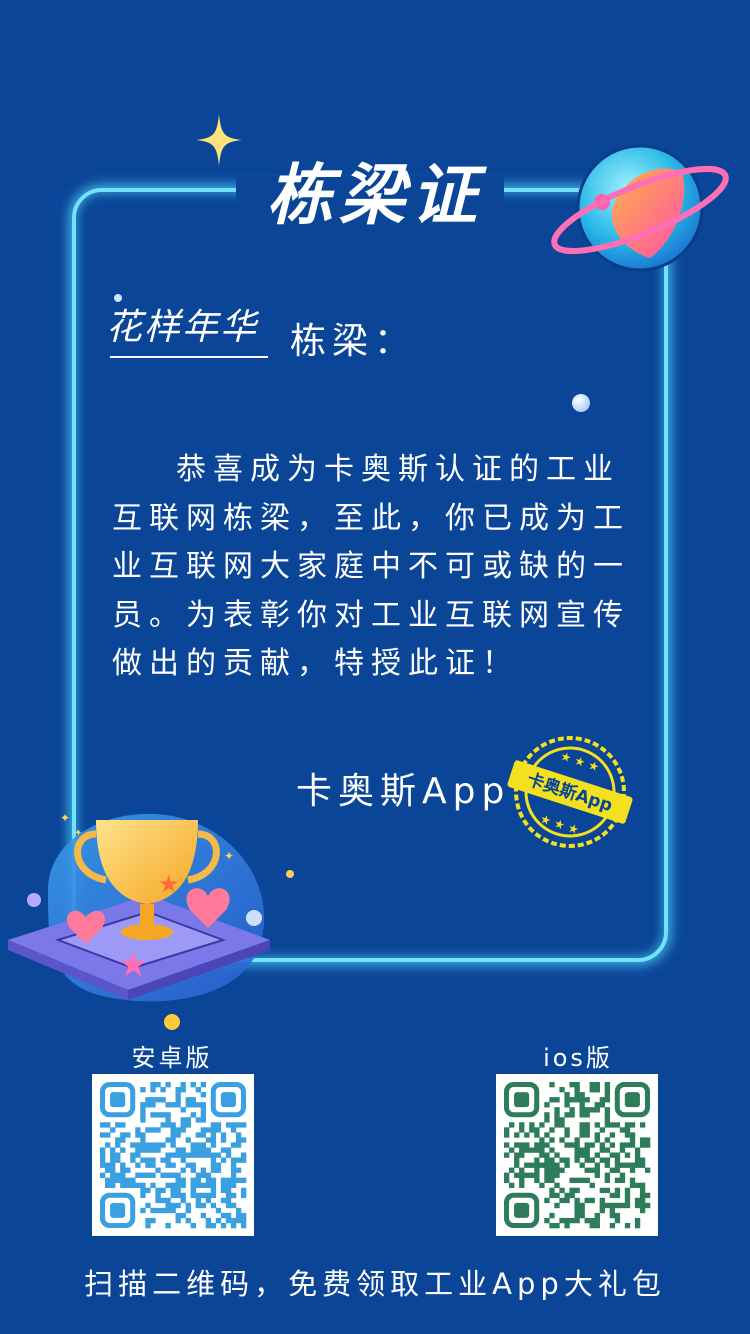 This screenshot has width=750, height=1334. I want to click on ios-qr-code, so click(577, 1155).